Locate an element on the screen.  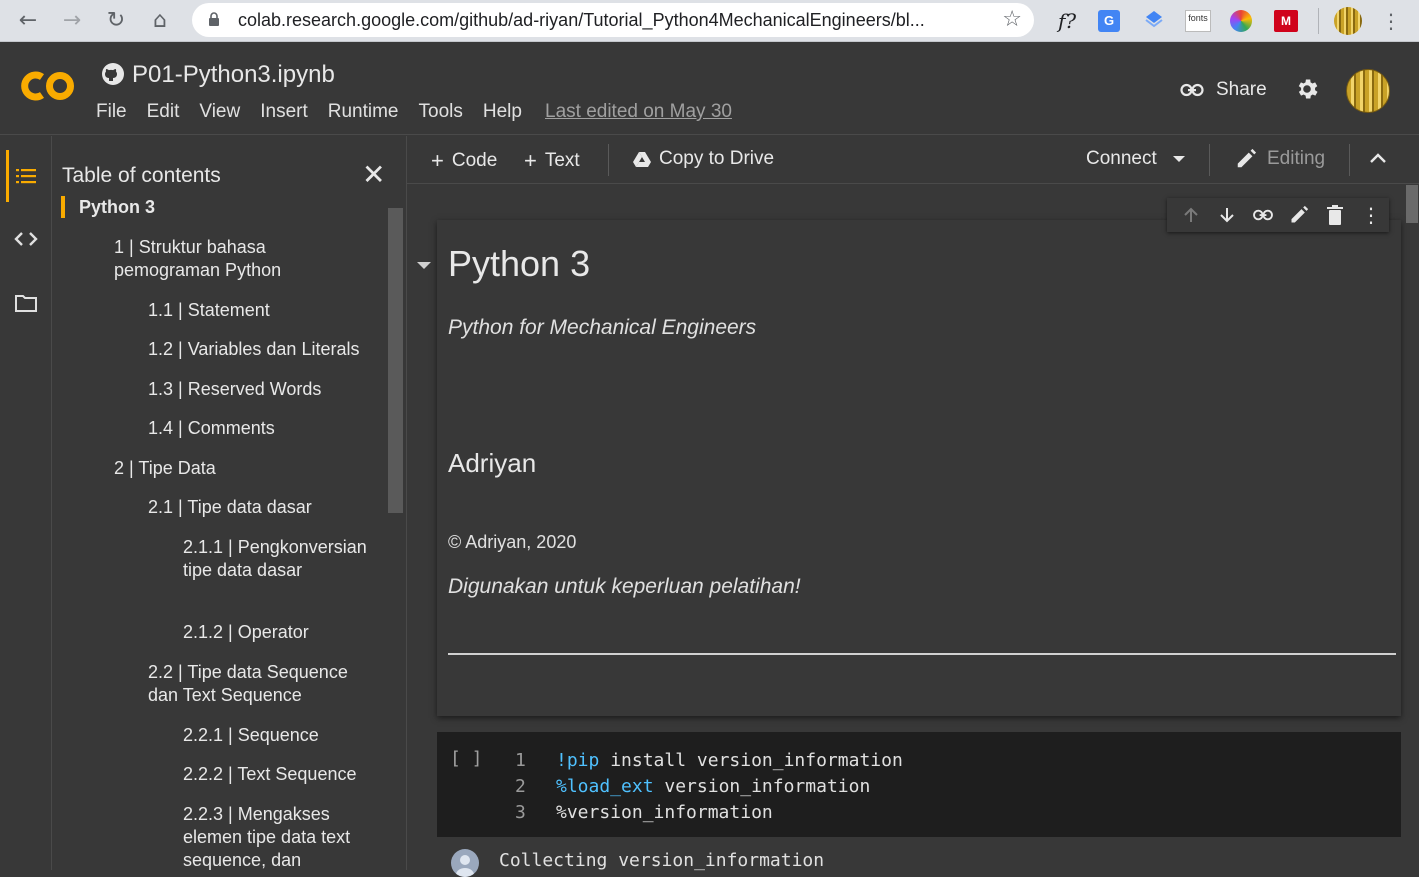
toc-item: 1.1 | Statement is located at coordinates (268, 310).